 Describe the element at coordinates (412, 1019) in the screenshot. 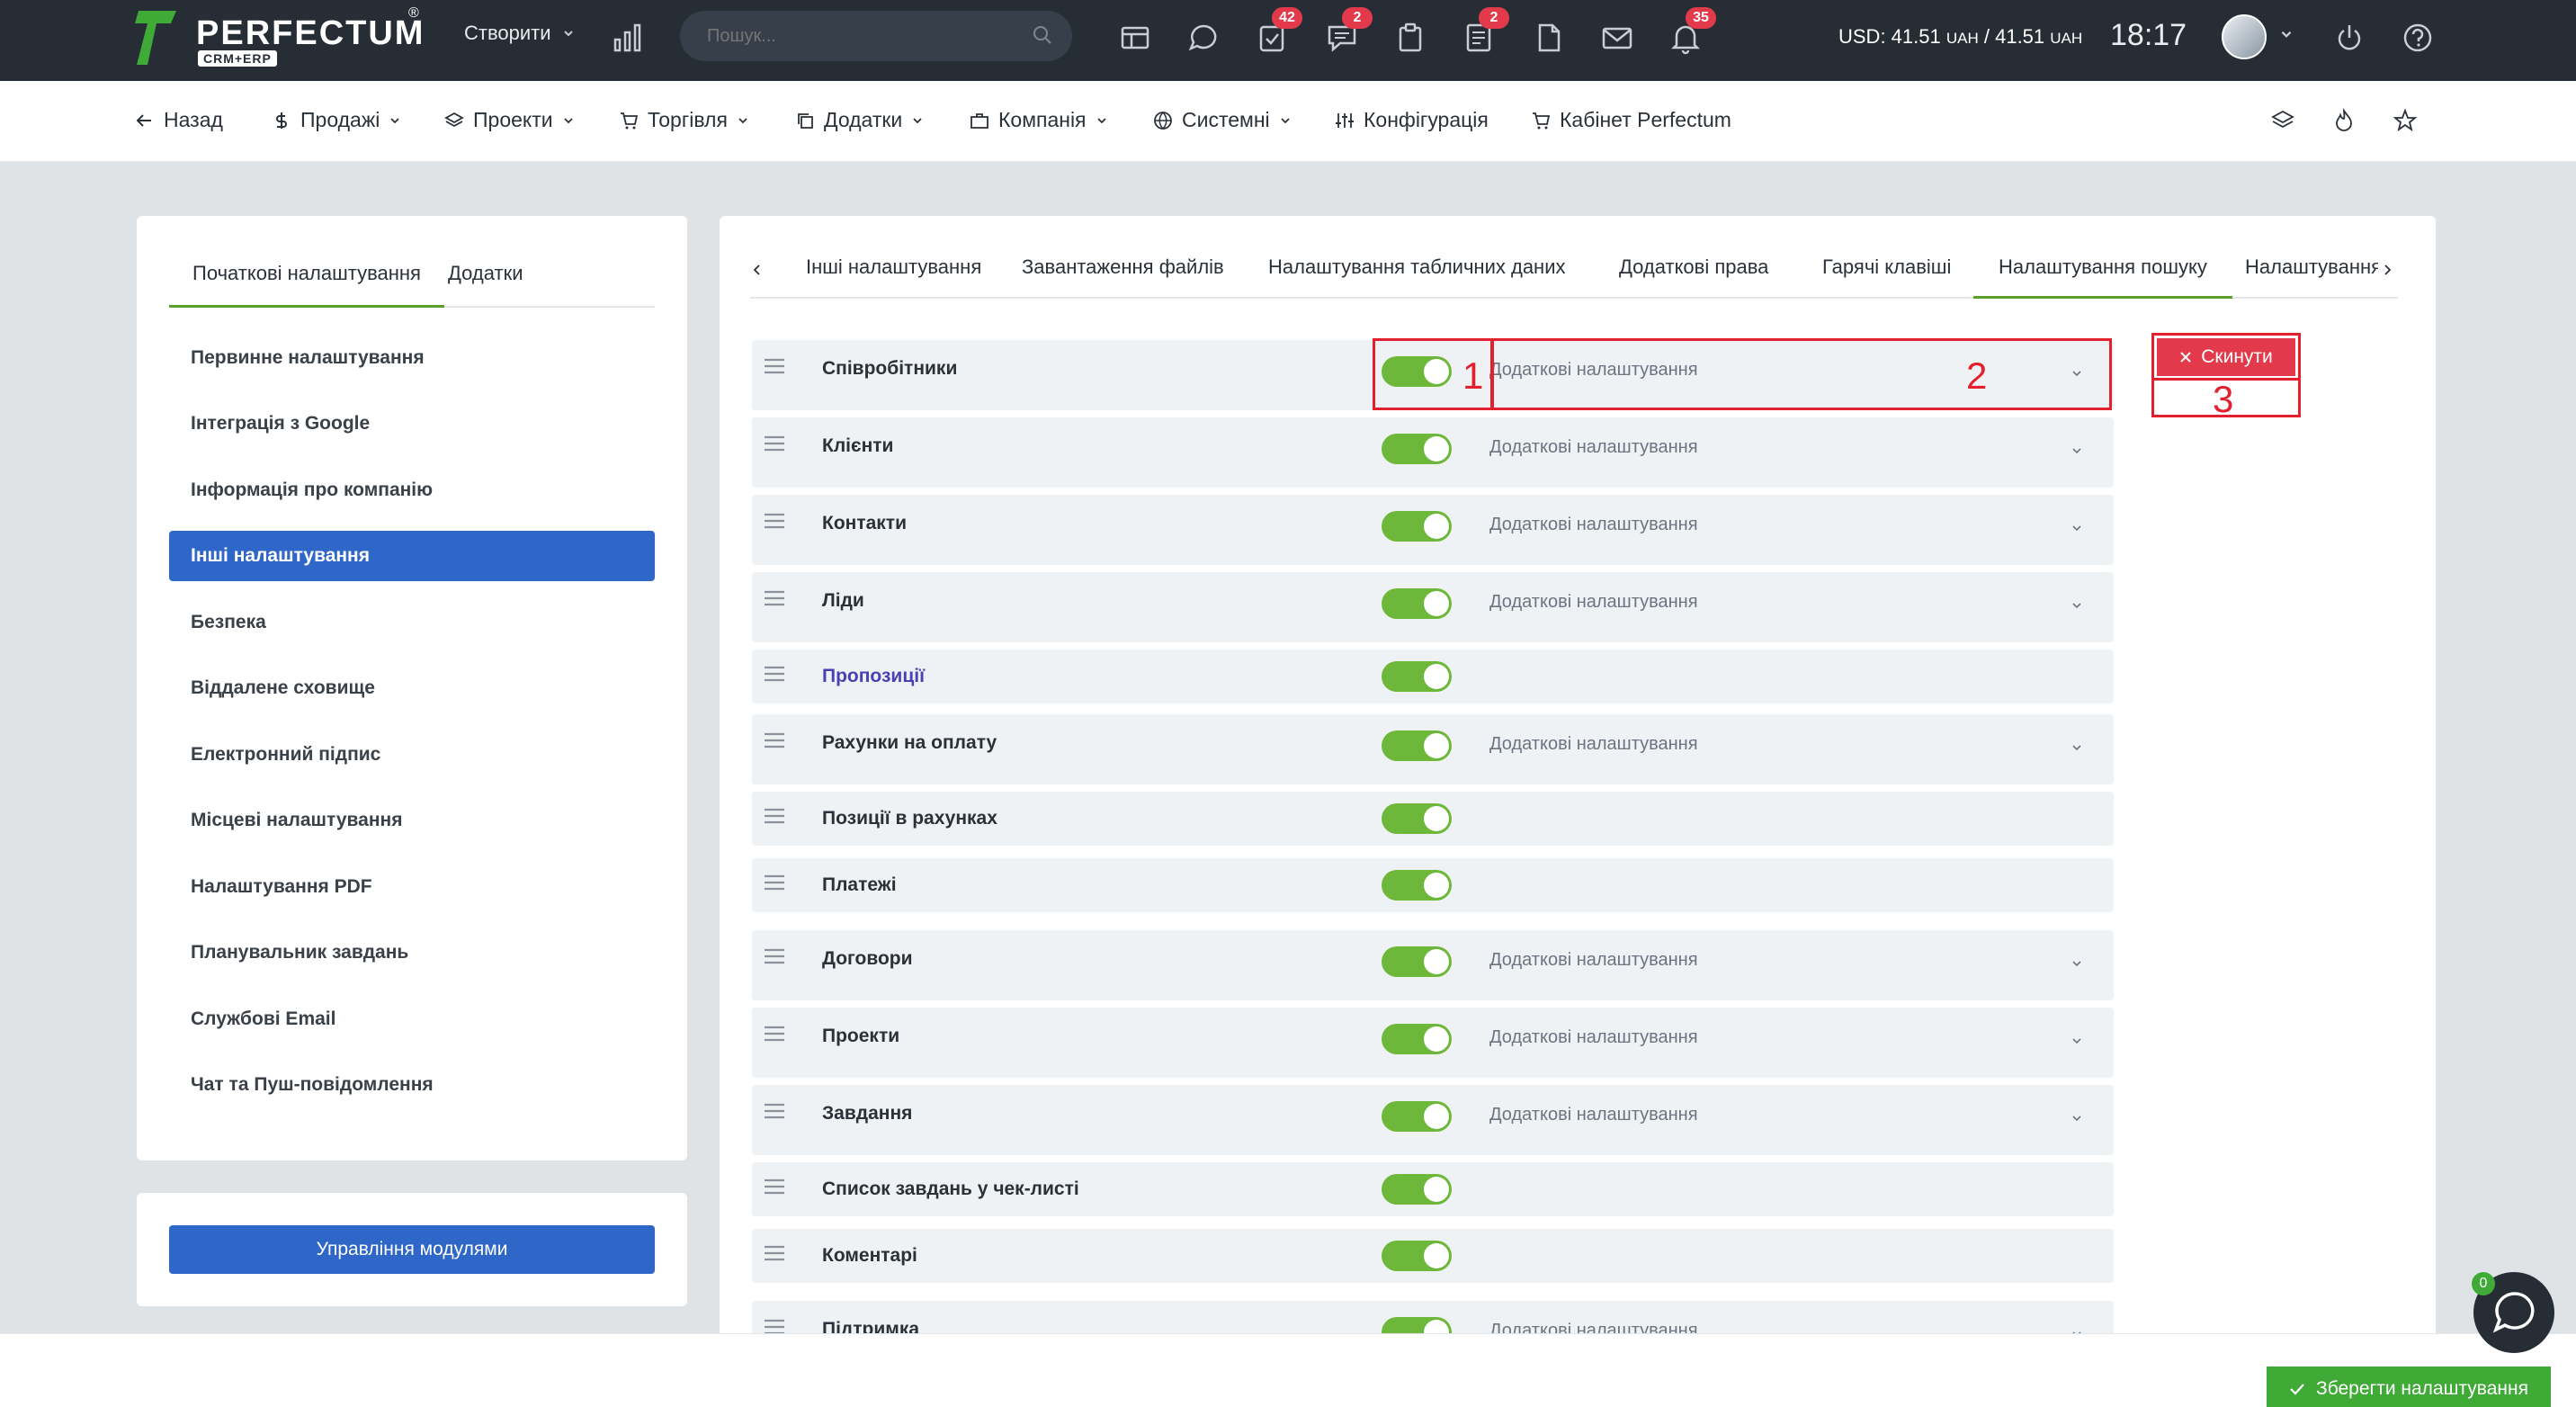

I see `sidebar-item-service-email: Службові Email` at that location.